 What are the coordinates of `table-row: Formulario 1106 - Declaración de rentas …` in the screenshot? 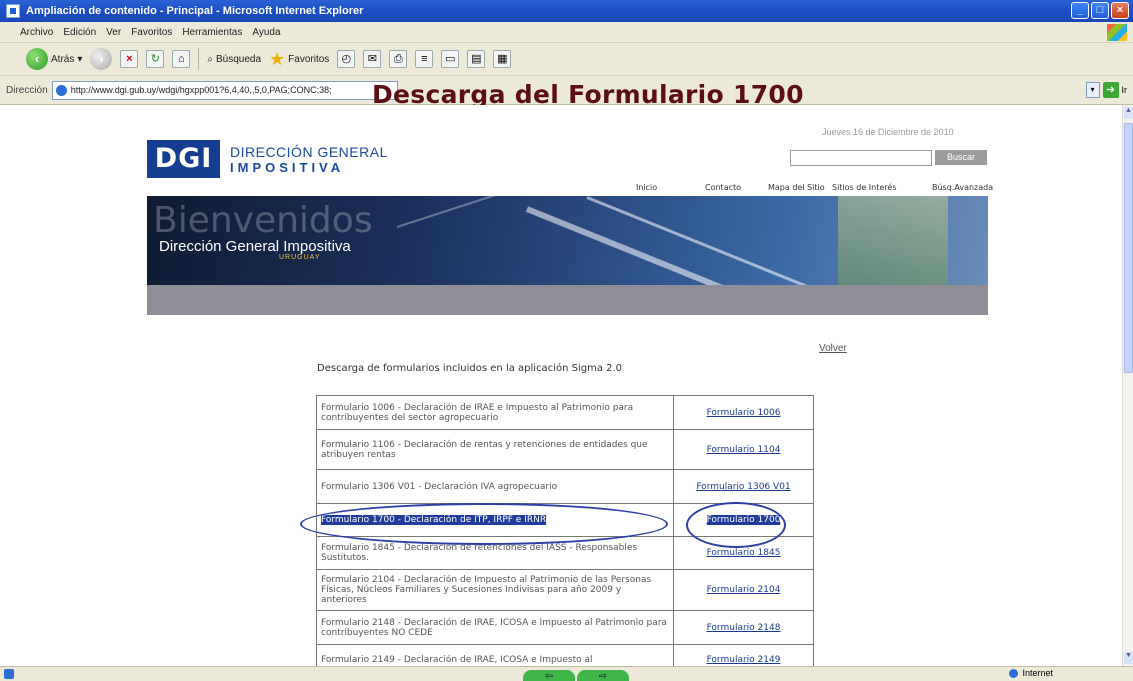 It's located at (565, 449).